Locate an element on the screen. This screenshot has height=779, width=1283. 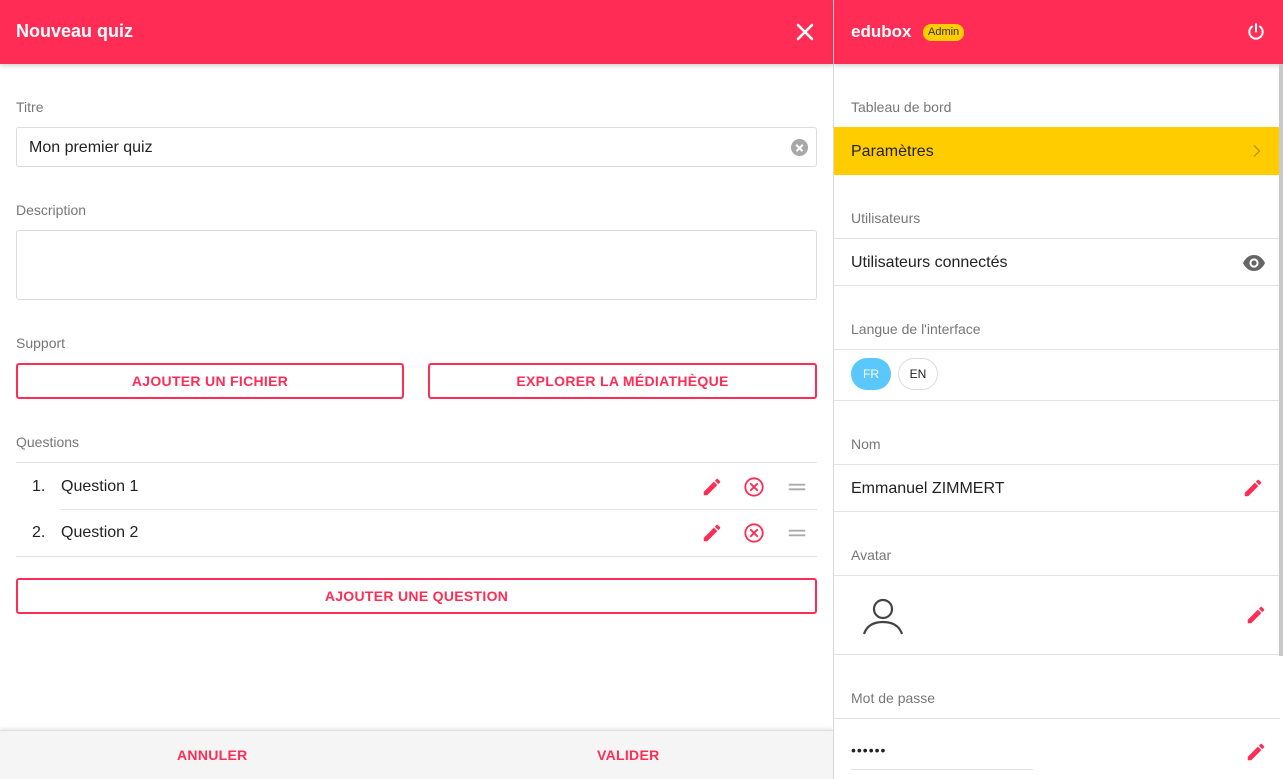
lang-en-button: EN is located at coordinates (918, 374).